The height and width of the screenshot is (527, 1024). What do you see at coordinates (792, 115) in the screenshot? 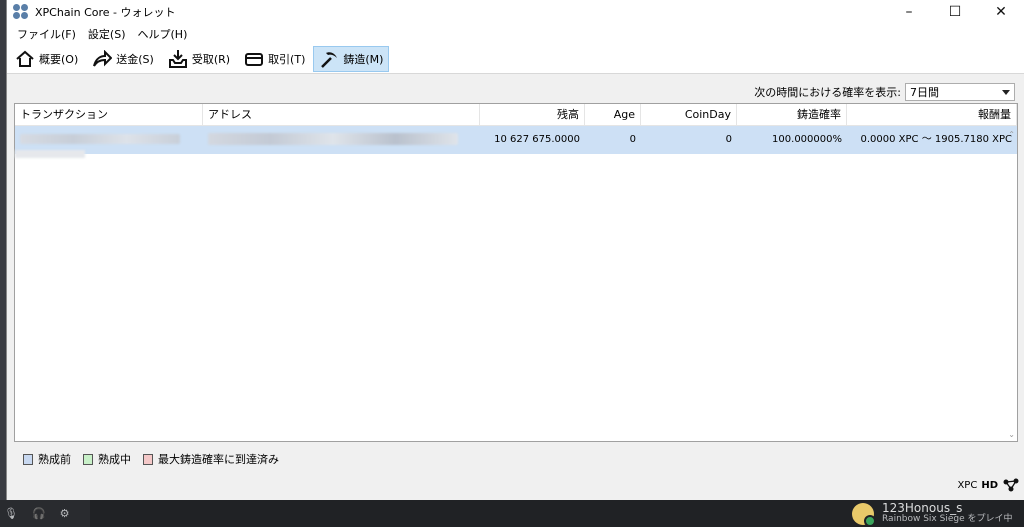
I see `header-probability: 鋳造確率` at bounding box center [792, 115].